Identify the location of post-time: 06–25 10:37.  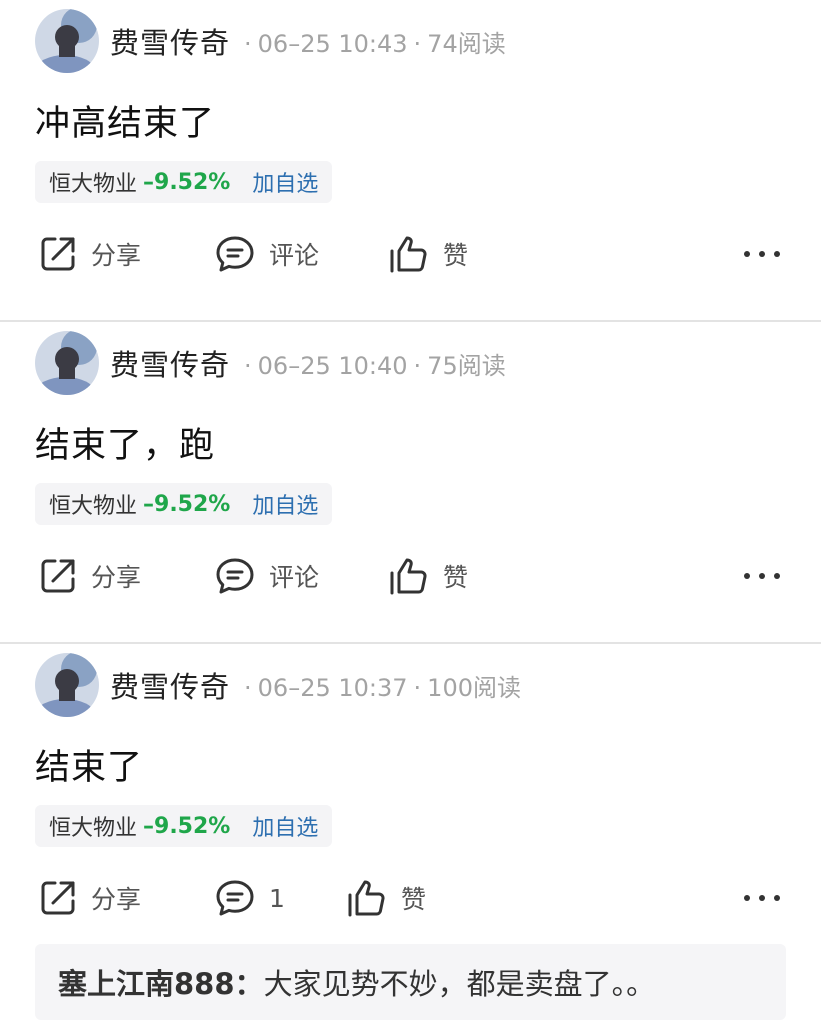
(332, 687).